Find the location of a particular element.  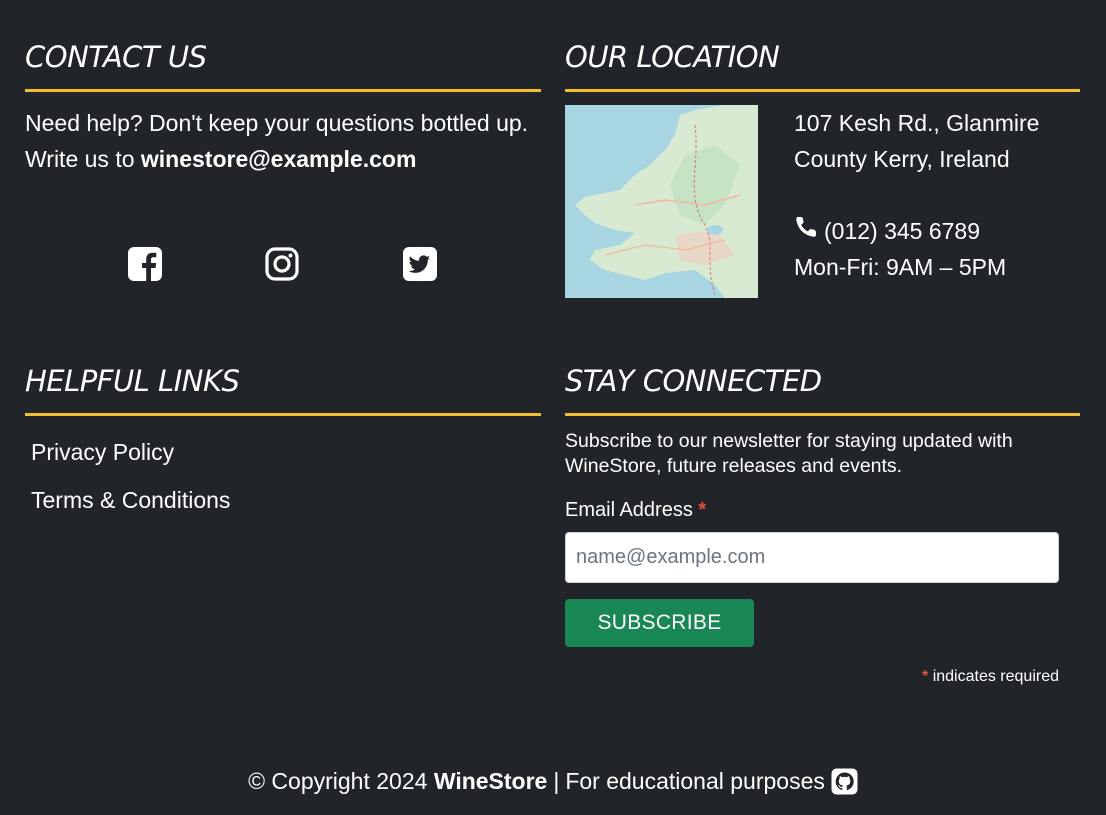

contact-divider is located at coordinates (283, 90).